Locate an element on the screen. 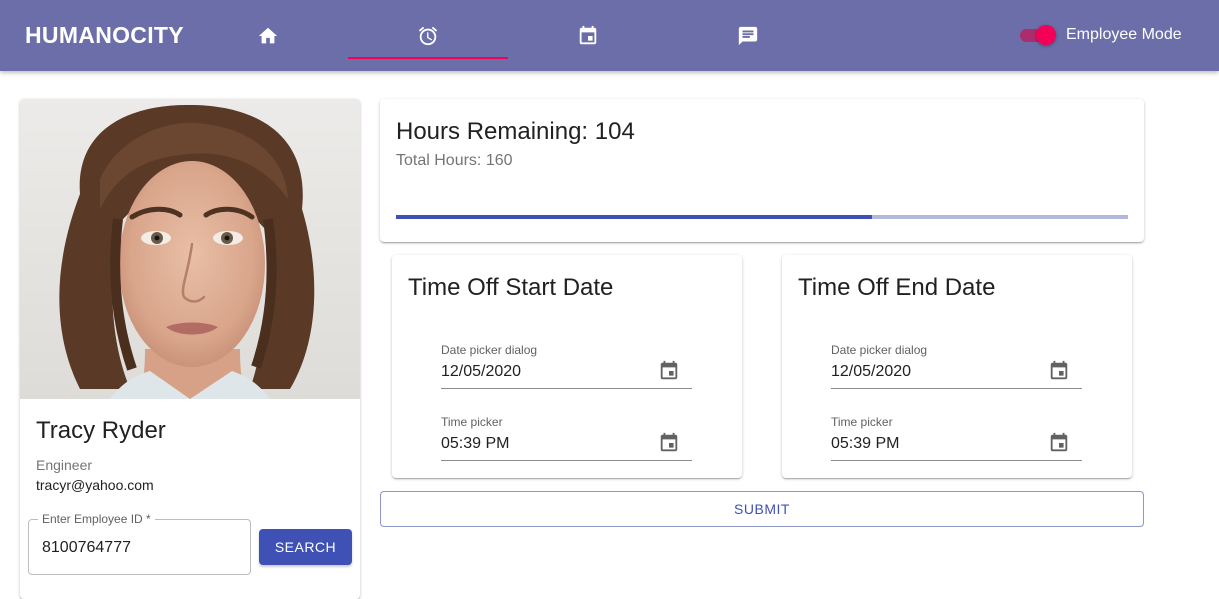 The width and height of the screenshot is (1219, 599). hours-progress-bar is located at coordinates (762, 217).